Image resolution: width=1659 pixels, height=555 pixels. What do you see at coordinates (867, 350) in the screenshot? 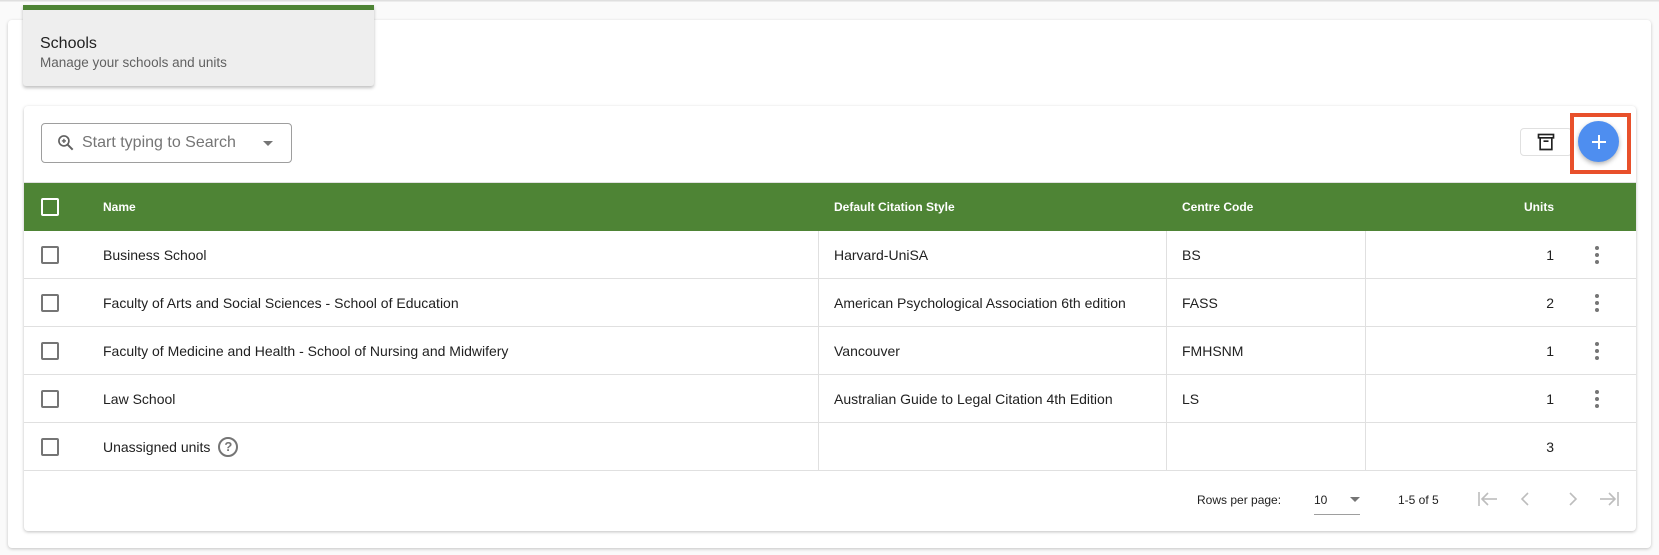
I see `citation-style: Vancouver` at bounding box center [867, 350].